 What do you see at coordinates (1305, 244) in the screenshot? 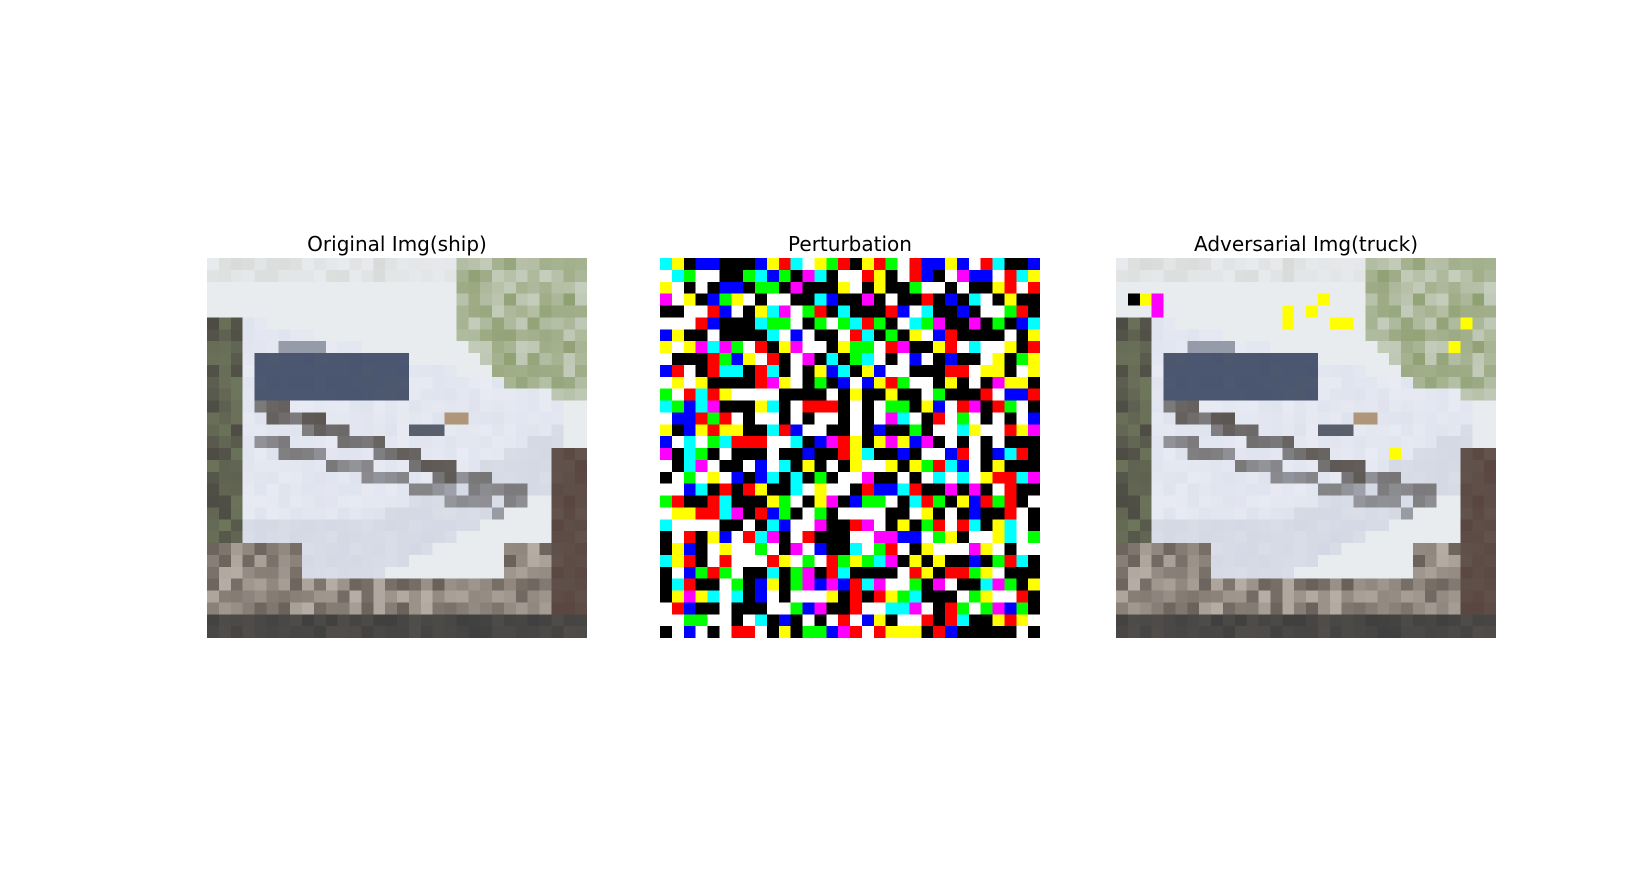
I see `adversarial-image-title: Adversarial Img(truck)` at bounding box center [1305, 244].